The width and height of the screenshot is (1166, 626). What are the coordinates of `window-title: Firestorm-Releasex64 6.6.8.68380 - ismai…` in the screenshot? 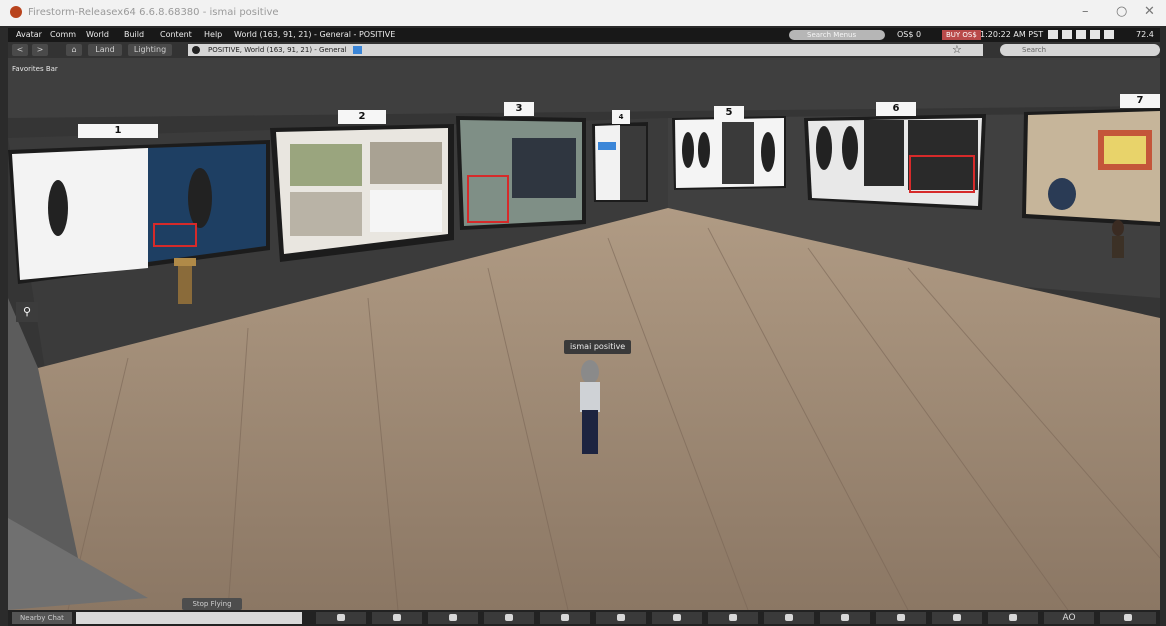 It's located at (153, 12).